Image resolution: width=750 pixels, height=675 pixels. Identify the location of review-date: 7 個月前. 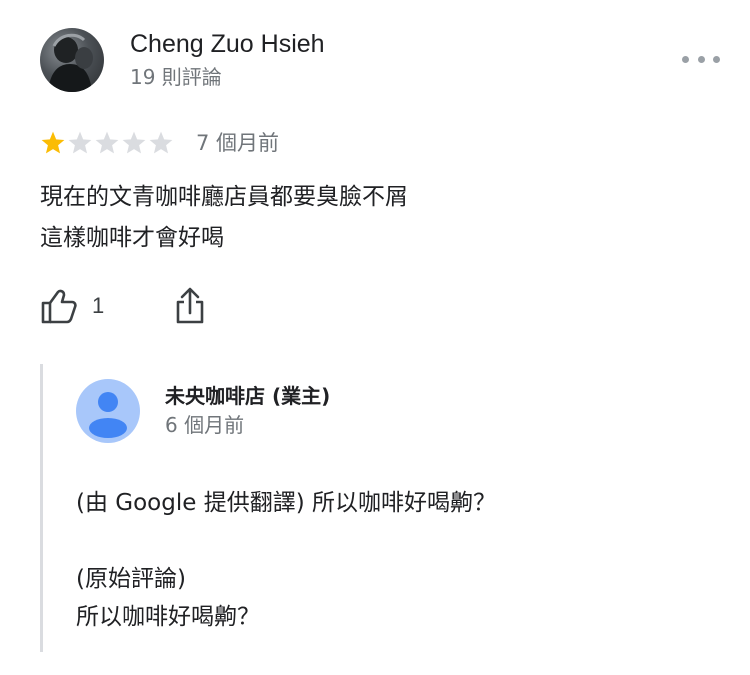
(238, 143).